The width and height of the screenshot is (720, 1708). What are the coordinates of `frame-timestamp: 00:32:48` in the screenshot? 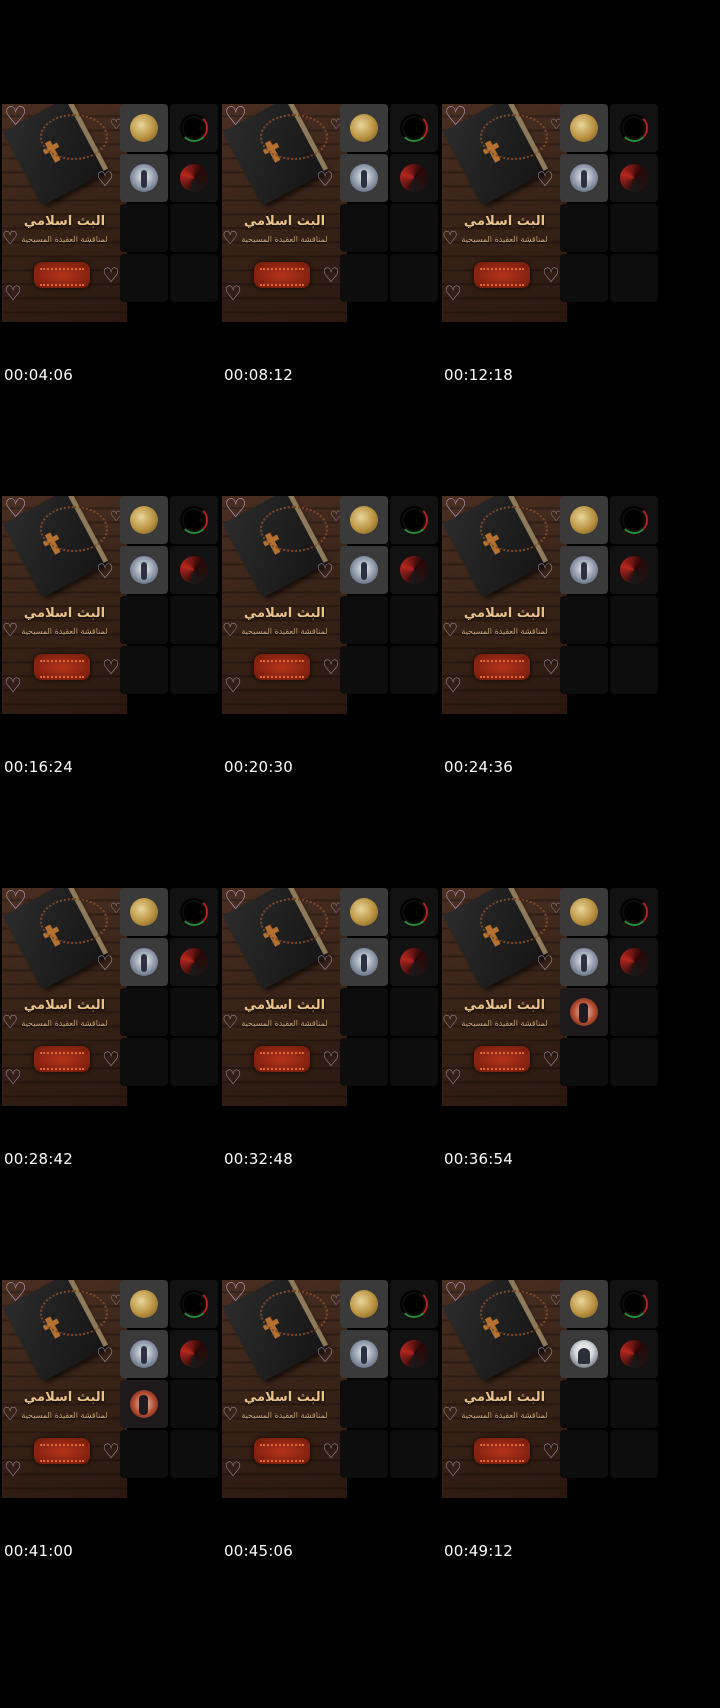 It's located at (258, 1159).